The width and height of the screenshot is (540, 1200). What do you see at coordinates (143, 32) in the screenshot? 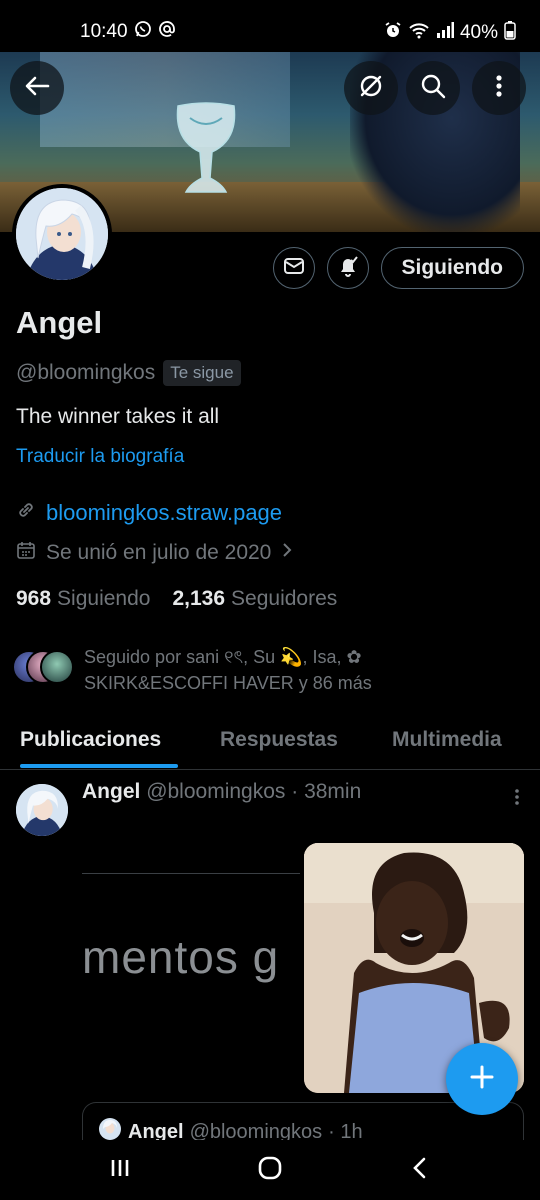
I see `whatsapp-icon` at bounding box center [143, 32].